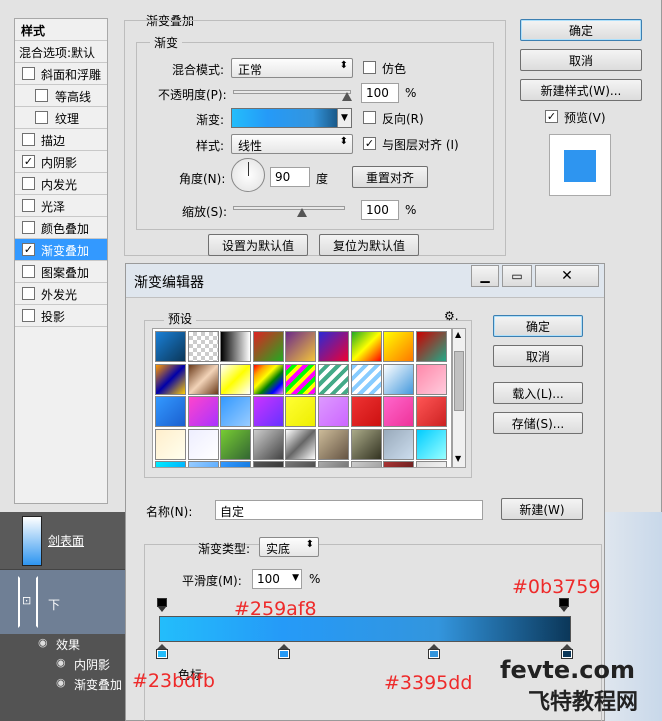 Image resolution: width=662 pixels, height=721 pixels. Describe the element at coordinates (292, 68) in the screenshot. I see `blend-mode-select: 正常 ⬍` at that location.